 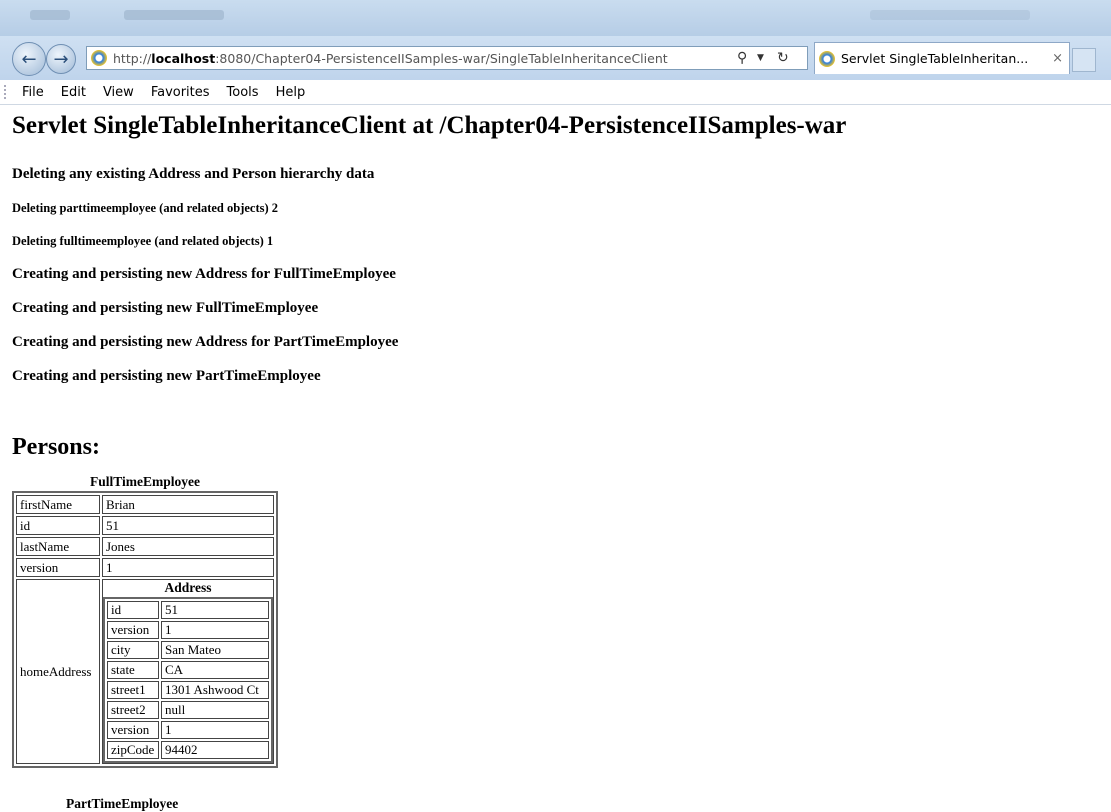 What do you see at coordinates (133, 690) in the screenshot?
I see `key-cell: street1` at bounding box center [133, 690].